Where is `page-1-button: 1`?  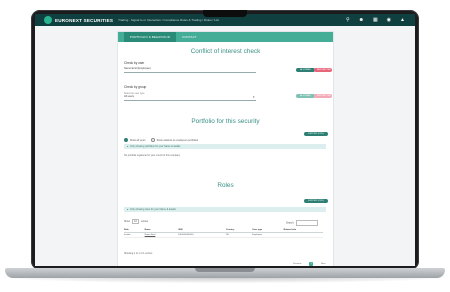 page-1-button: 1 is located at coordinates (311, 264).